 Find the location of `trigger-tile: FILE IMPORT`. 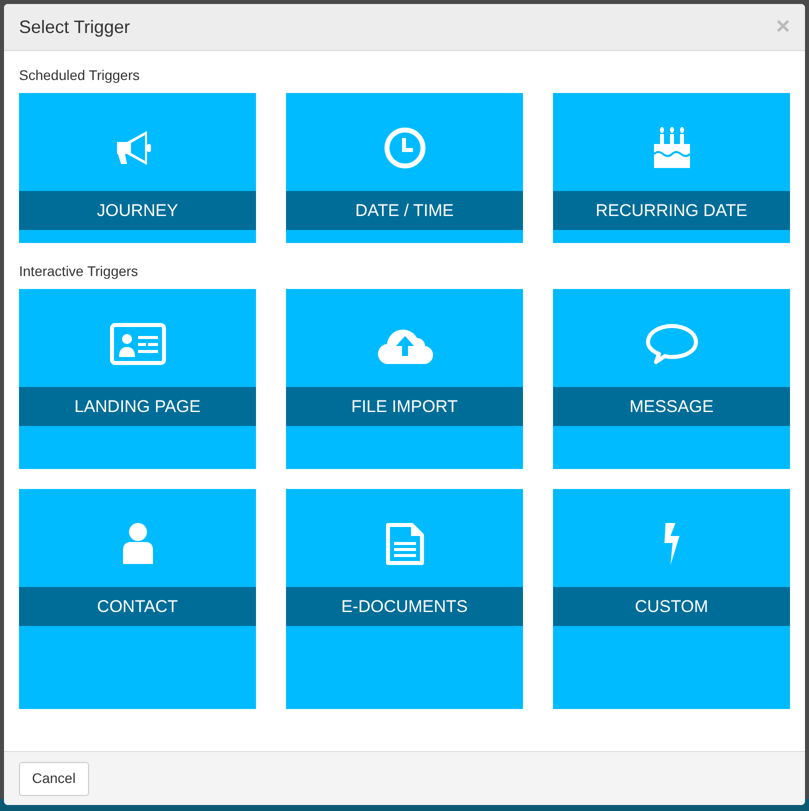

trigger-tile: FILE IMPORT is located at coordinates (404, 379).